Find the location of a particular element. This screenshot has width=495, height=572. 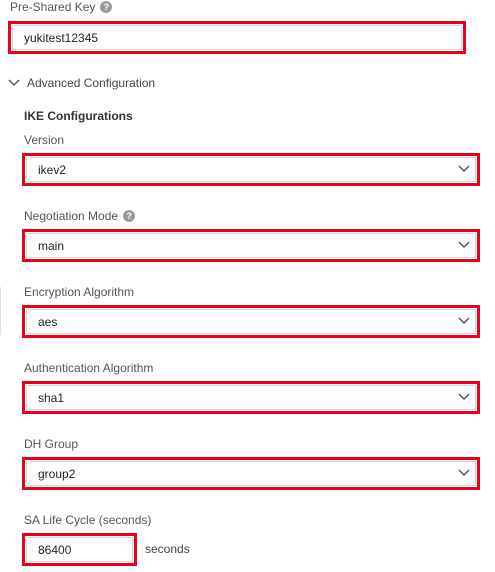

version-select: ikev2 is located at coordinates (251, 169).